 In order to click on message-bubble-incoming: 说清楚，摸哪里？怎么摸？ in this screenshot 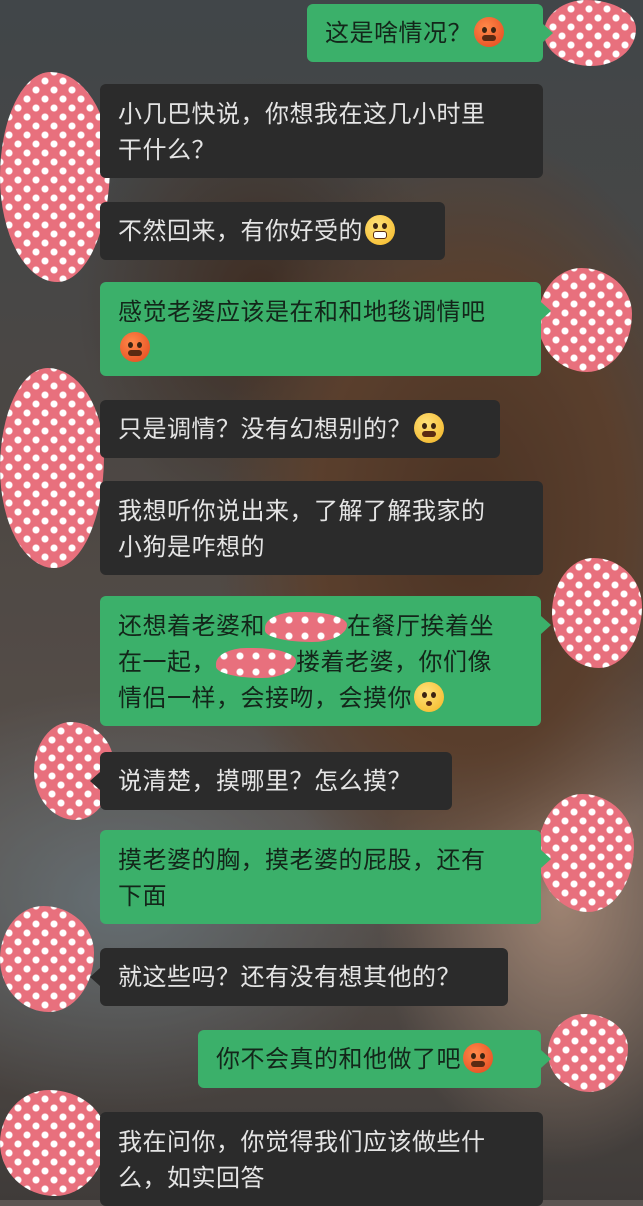, I will do `click(276, 781)`.